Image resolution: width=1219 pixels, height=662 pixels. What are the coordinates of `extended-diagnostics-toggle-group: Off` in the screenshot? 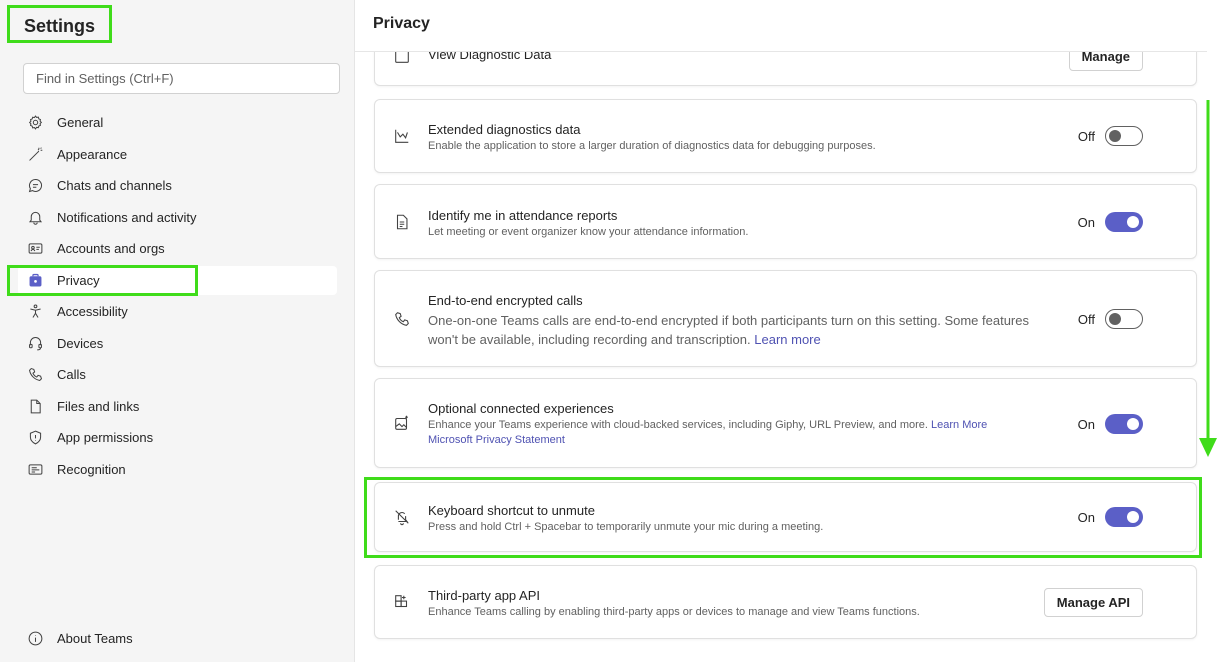 It's located at (1110, 136).